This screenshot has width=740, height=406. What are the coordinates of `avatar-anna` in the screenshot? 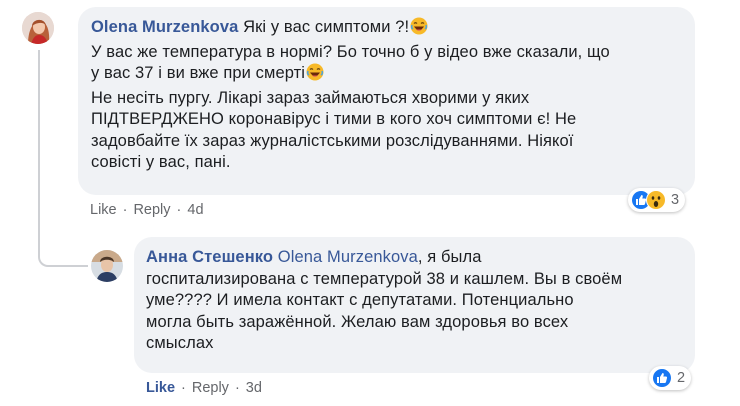 It's located at (107, 266).